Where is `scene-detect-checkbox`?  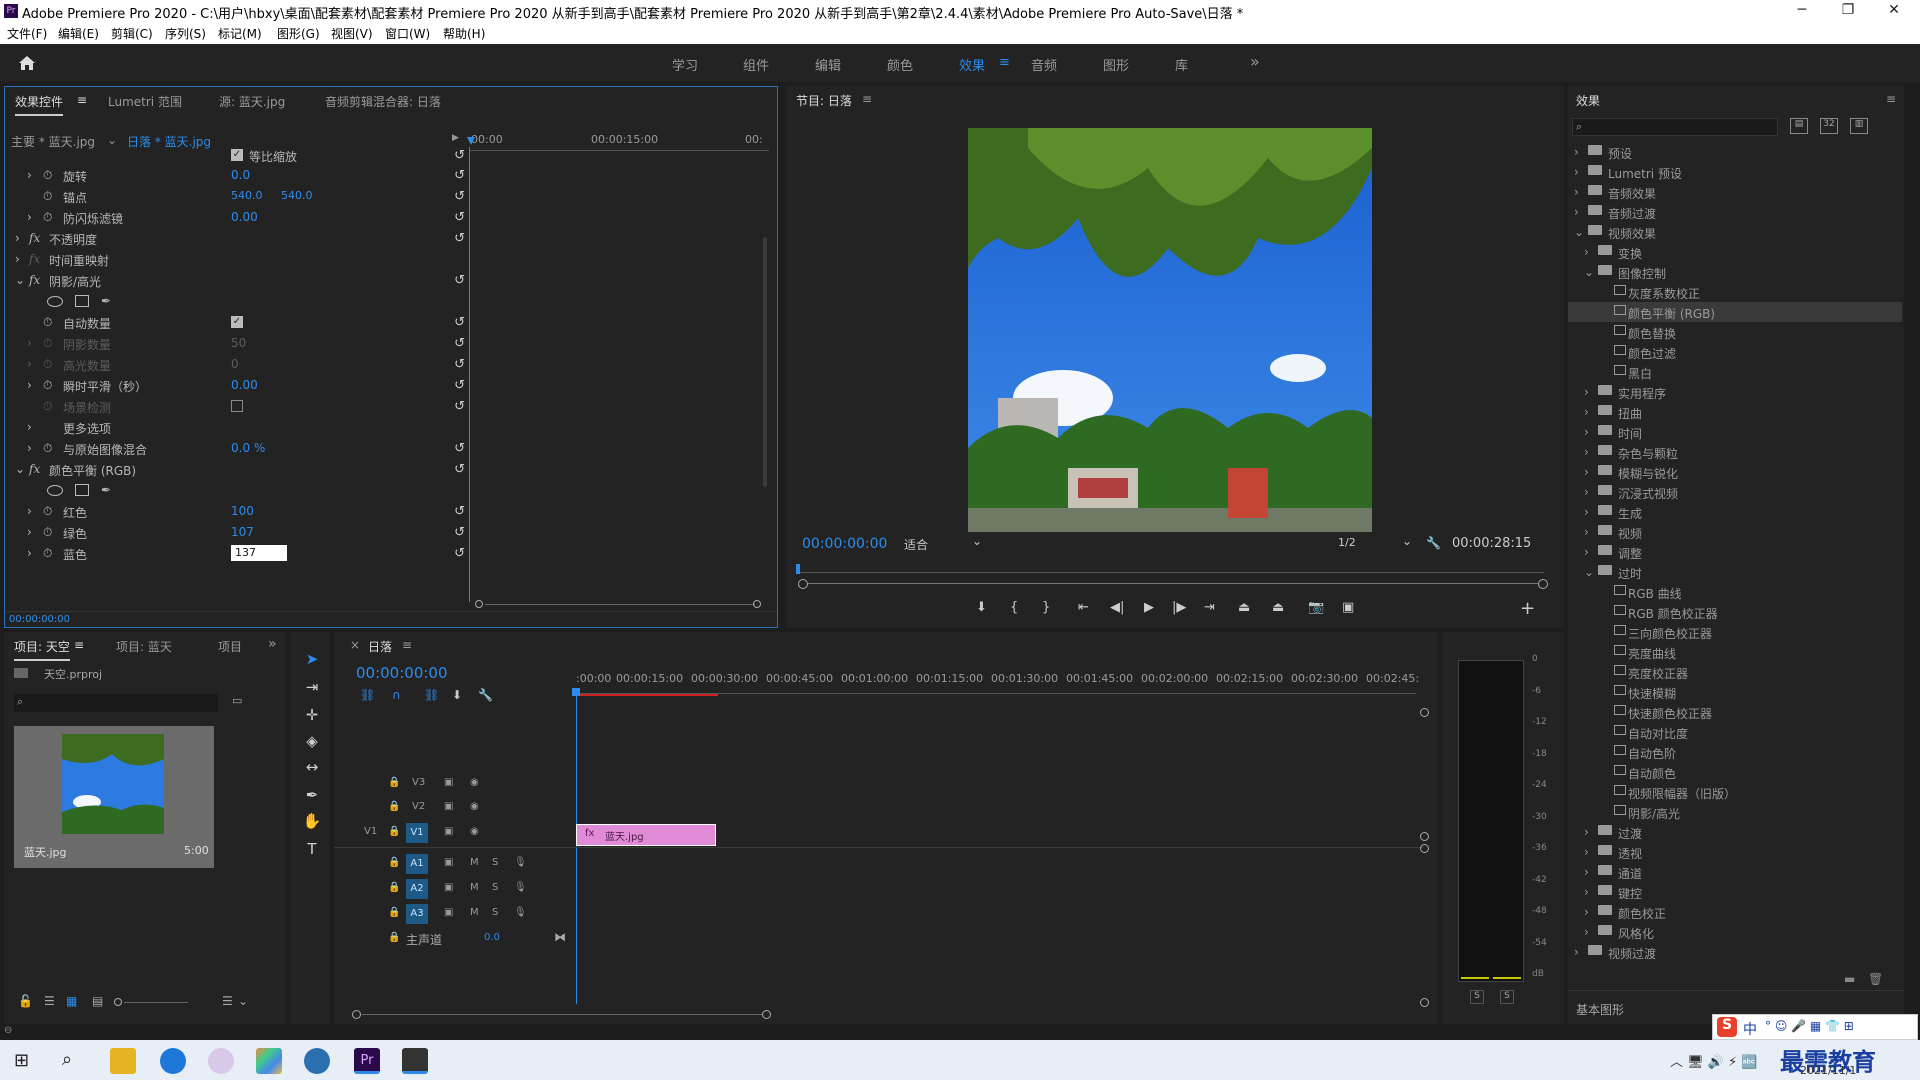 scene-detect-checkbox is located at coordinates (237, 406).